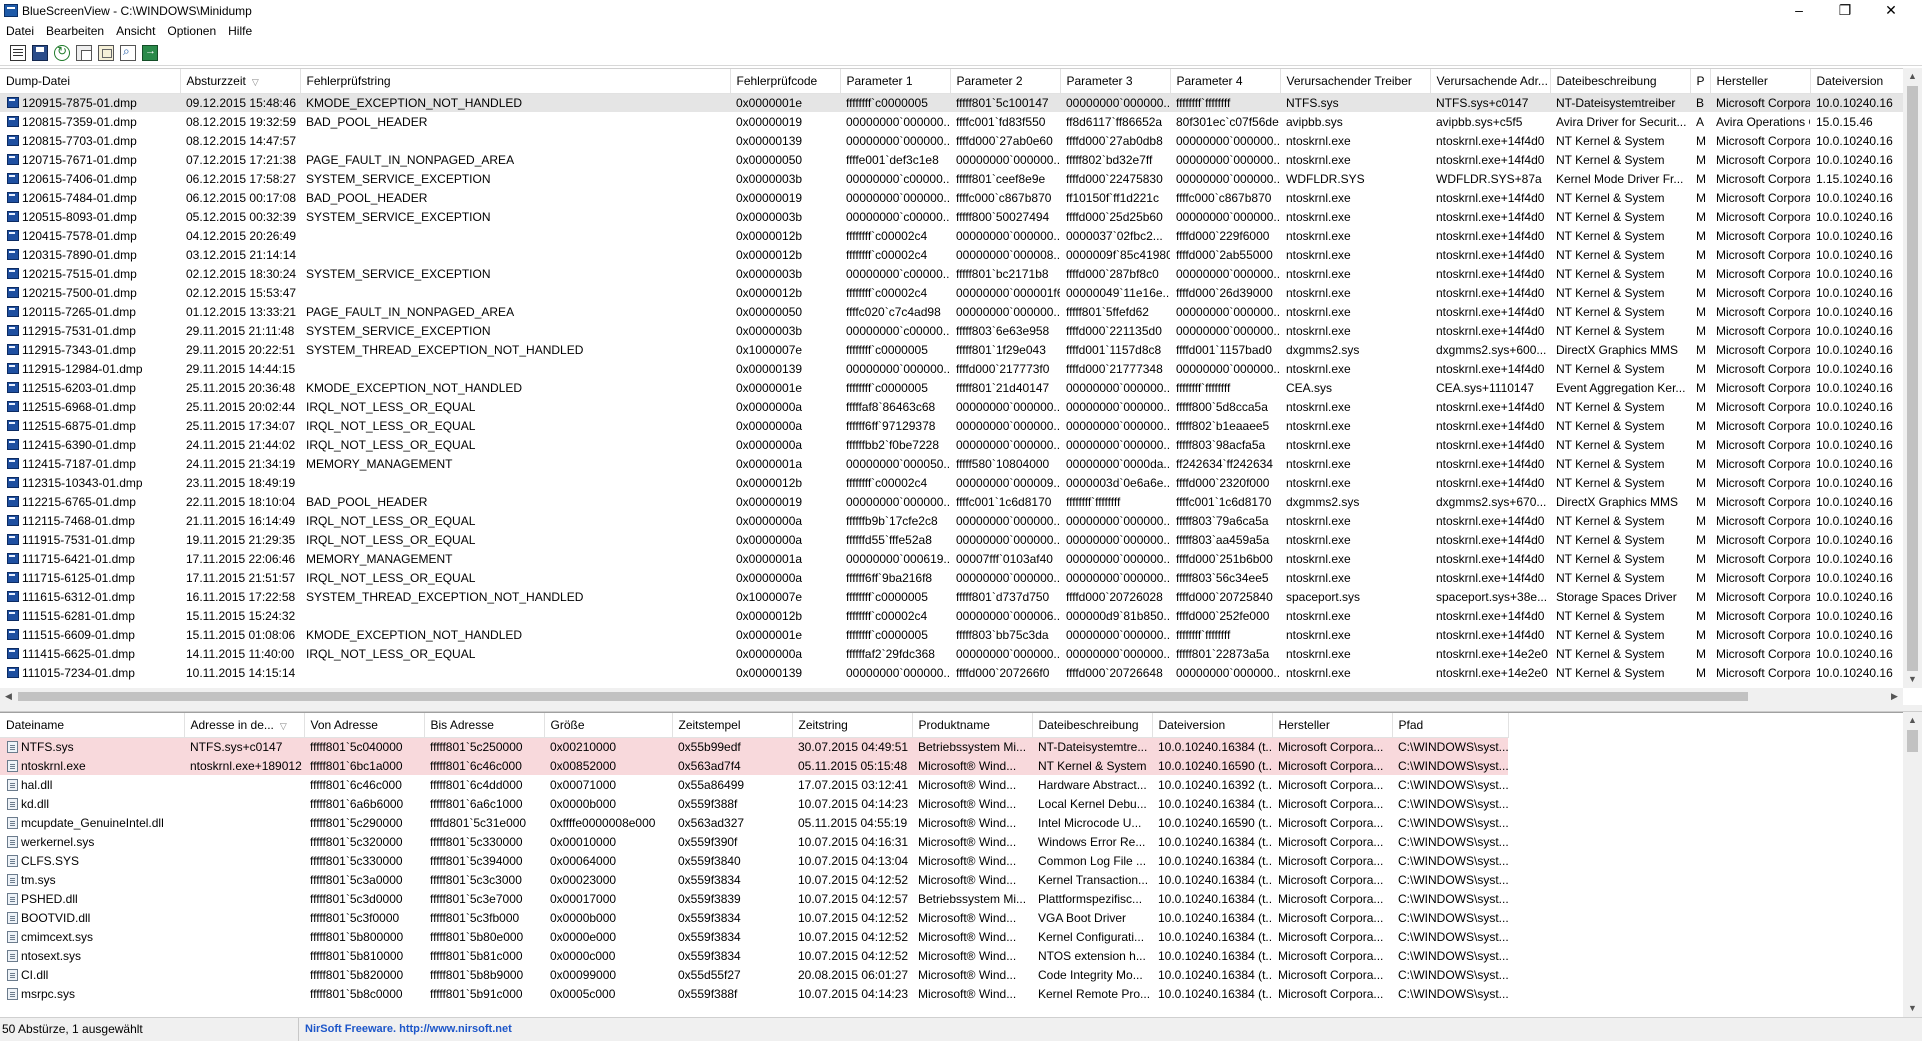 This screenshot has width=1922, height=1041. What do you see at coordinates (240, 81) in the screenshot?
I see `crash-col-header: Absturzzeit ▽` at bounding box center [240, 81].